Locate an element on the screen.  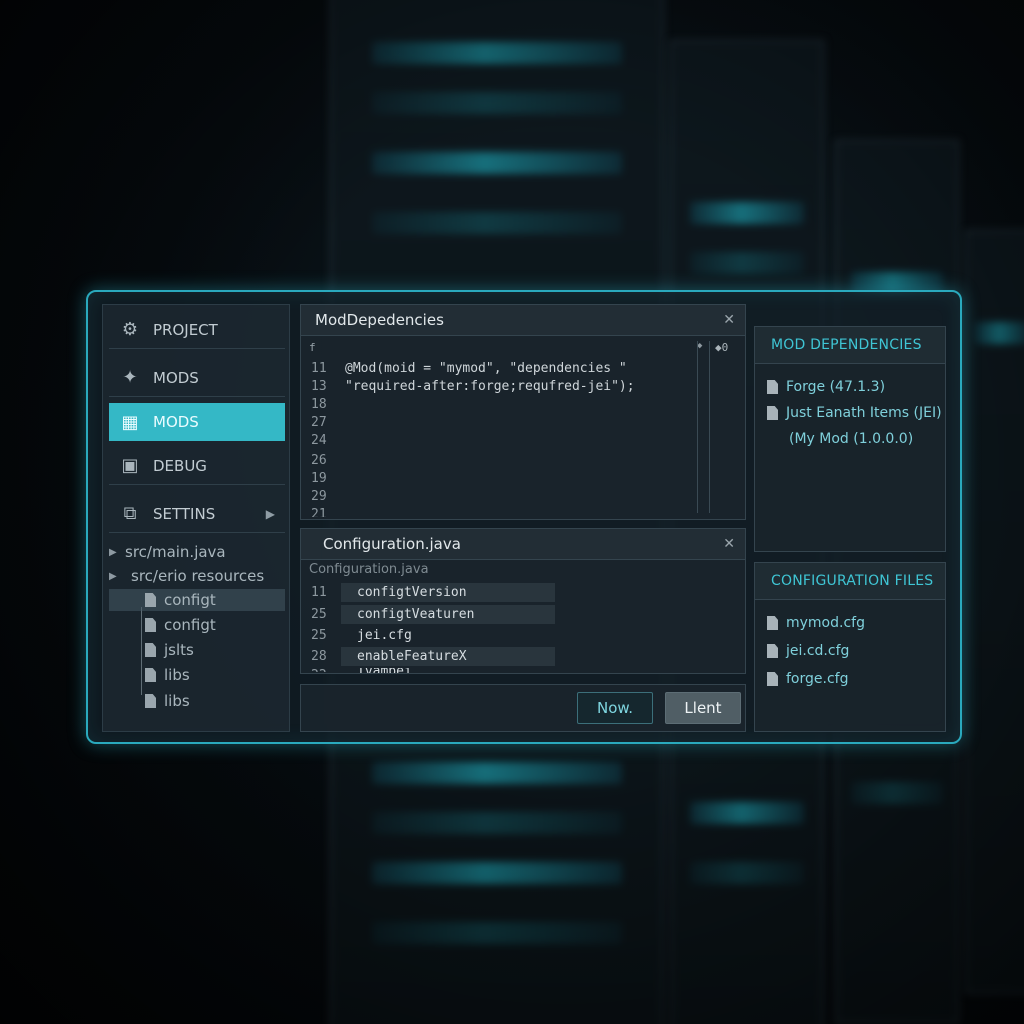
sidebar-item-mods: ✦ MODS is located at coordinates (197, 378).